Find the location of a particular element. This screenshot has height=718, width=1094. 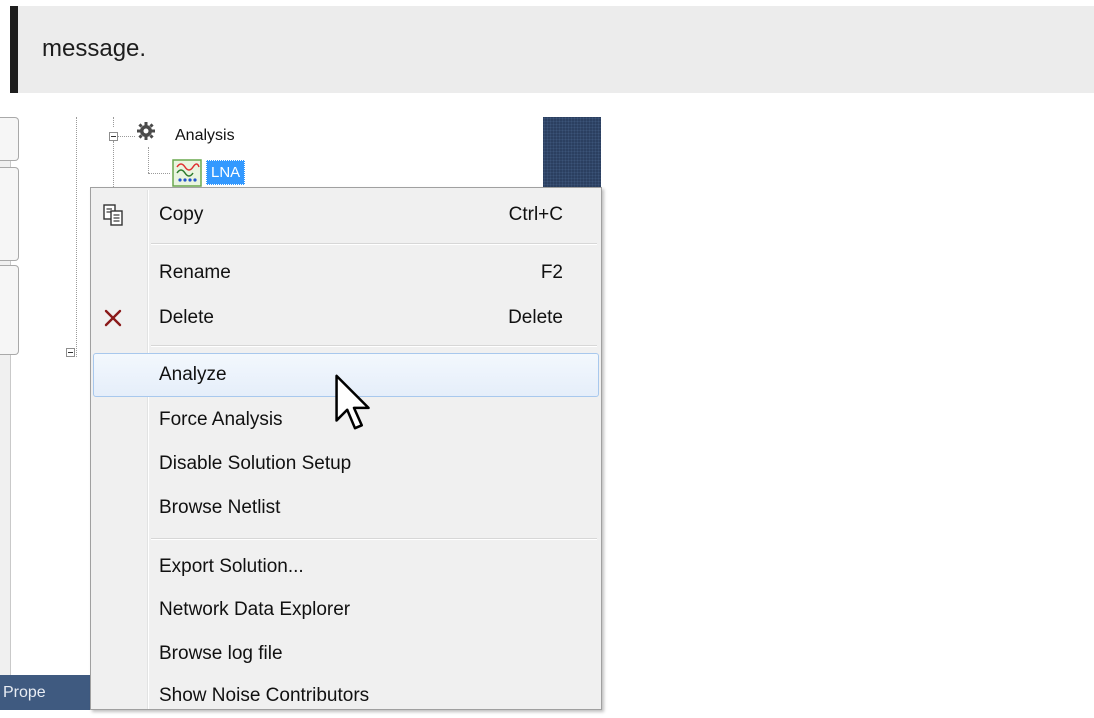

menu-item-label: Browse log file is located at coordinates (221, 653).